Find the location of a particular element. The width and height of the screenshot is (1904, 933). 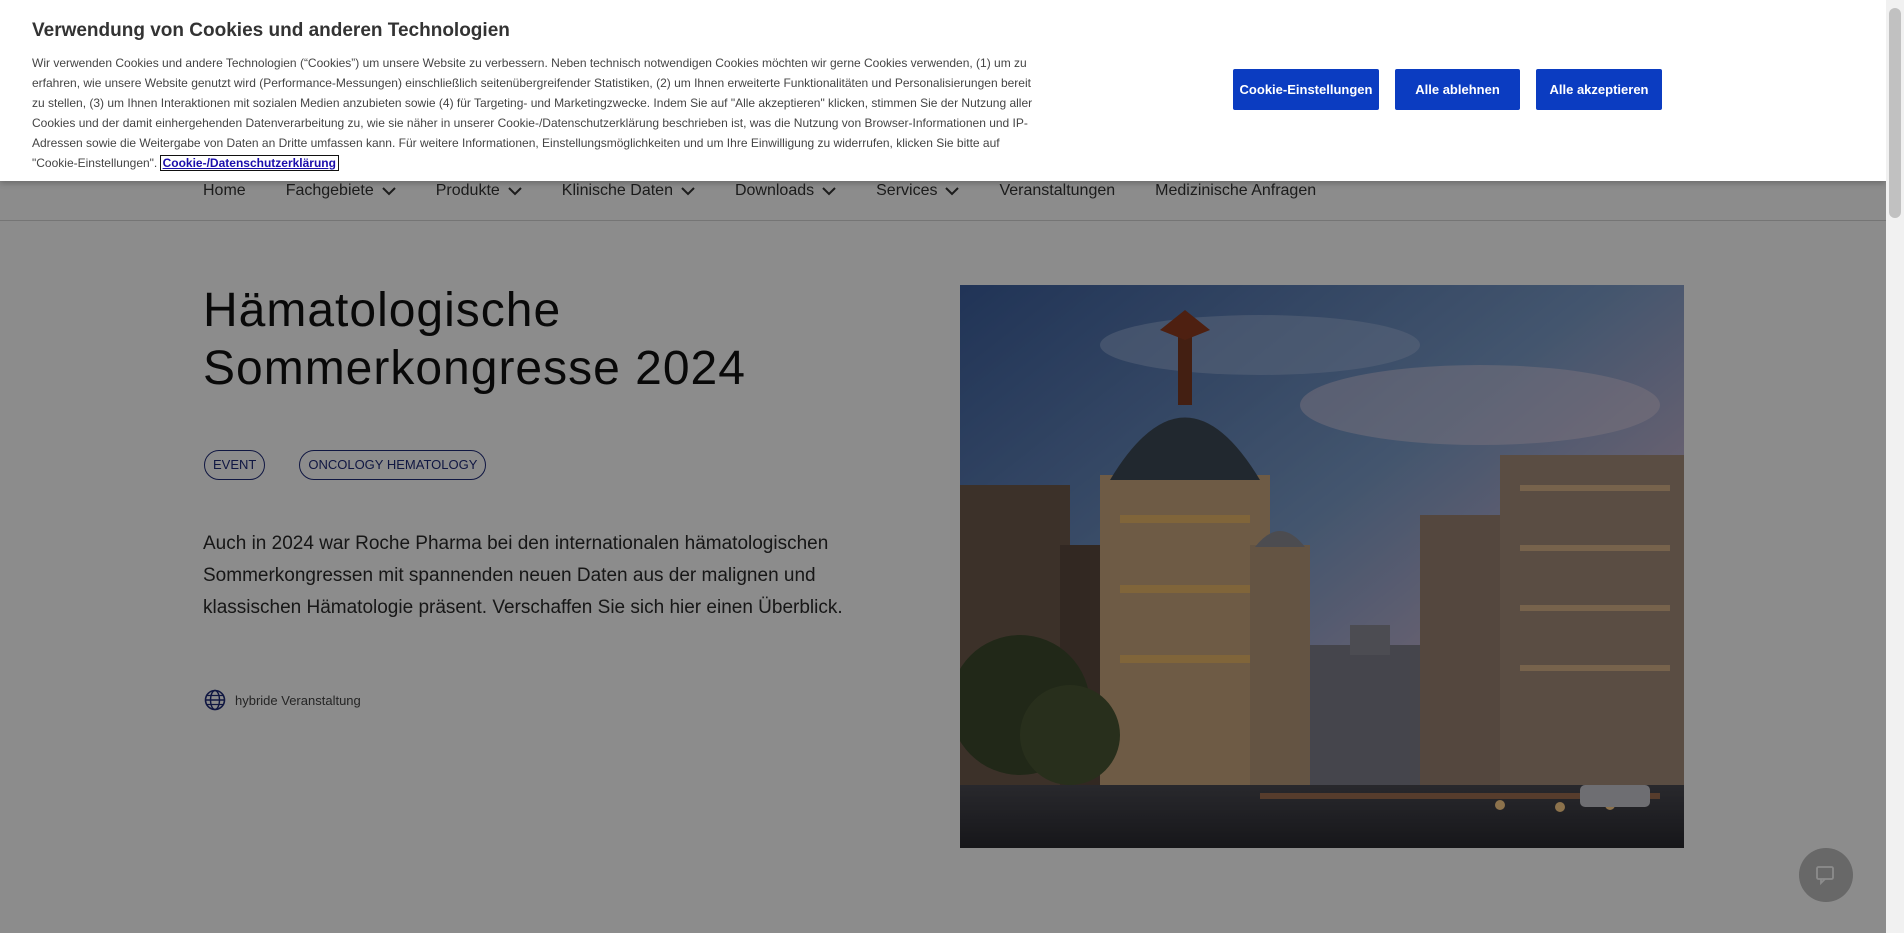

vertical-scrollbar is located at coordinates (1895, 466).